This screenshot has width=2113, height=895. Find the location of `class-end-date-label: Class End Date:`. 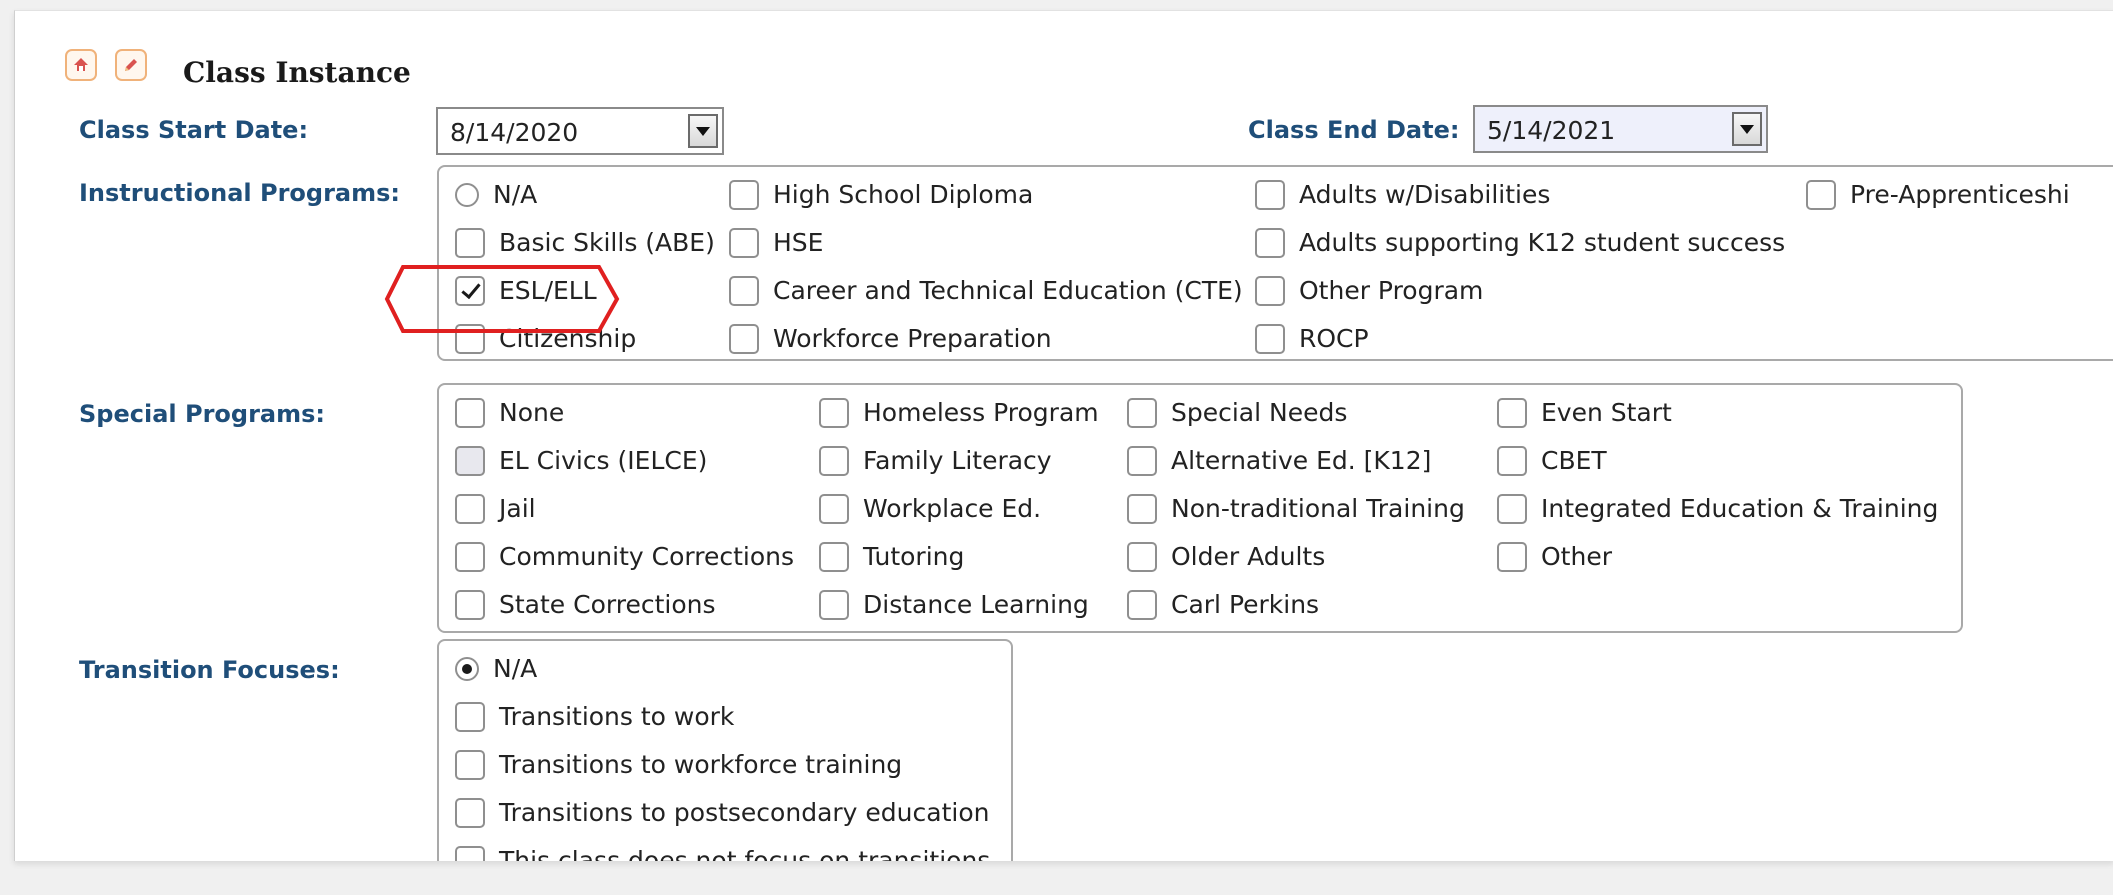

class-end-date-label: Class End Date: is located at coordinates (1354, 130).